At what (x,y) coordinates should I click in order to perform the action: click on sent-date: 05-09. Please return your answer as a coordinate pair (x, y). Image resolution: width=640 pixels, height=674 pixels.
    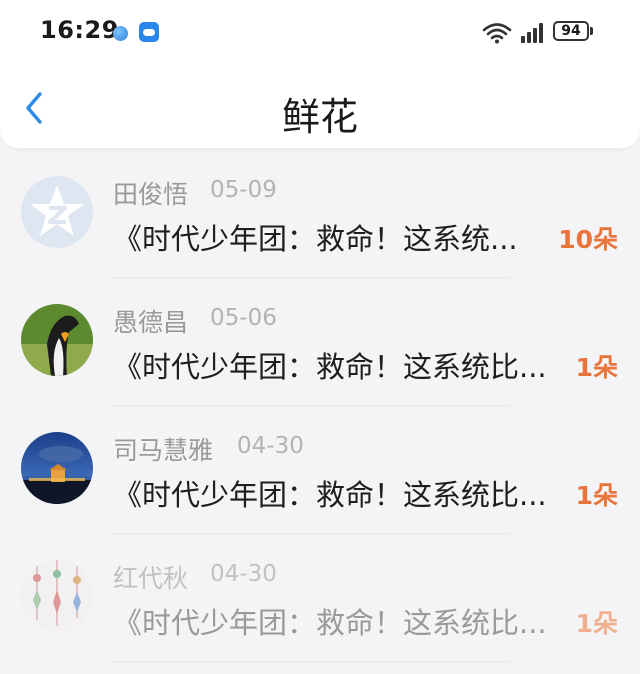
    Looking at the image, I should click on (243, 190).